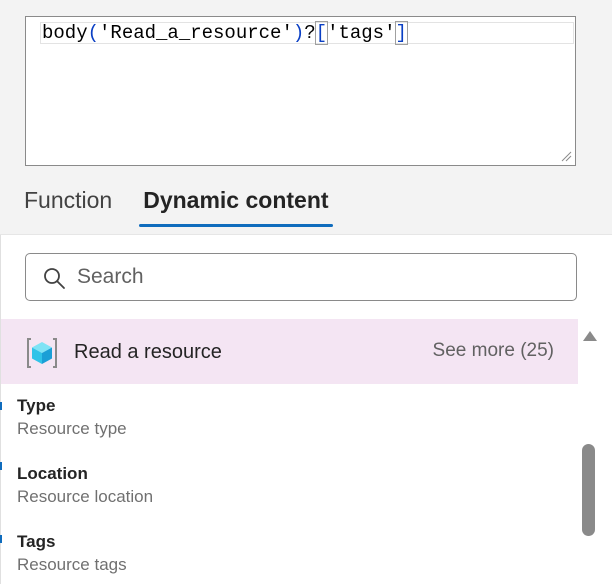 The image size is (612, 584). I want to click on item-description: Resource type, so click(72, 428).